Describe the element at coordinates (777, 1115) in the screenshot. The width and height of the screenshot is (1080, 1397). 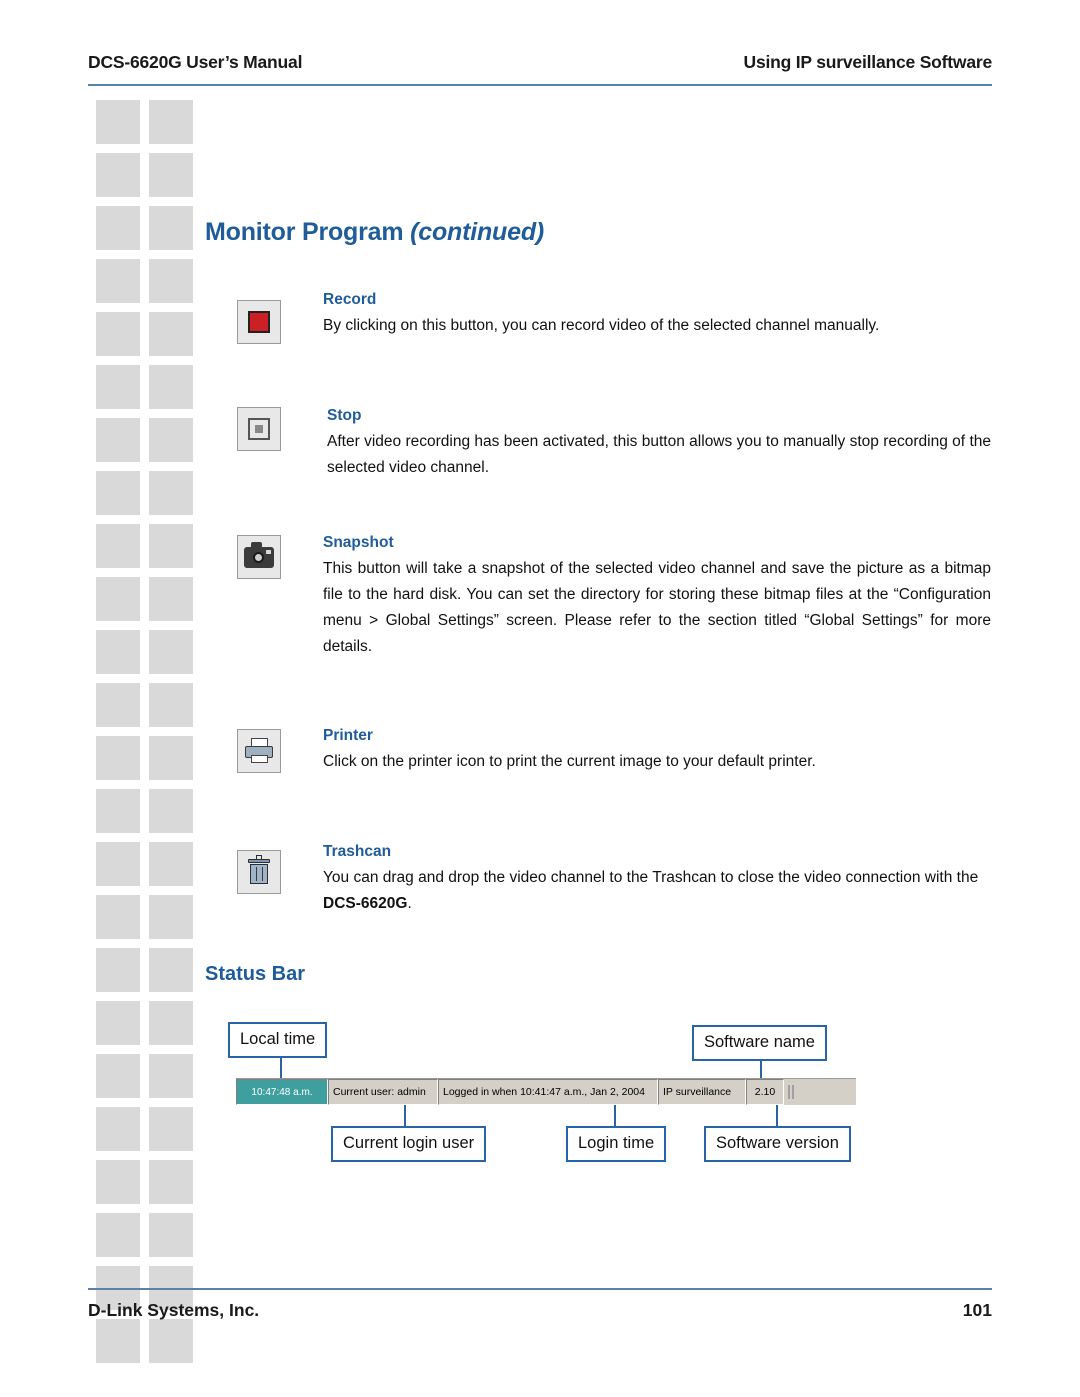
I see `leader-software-version` at that location.